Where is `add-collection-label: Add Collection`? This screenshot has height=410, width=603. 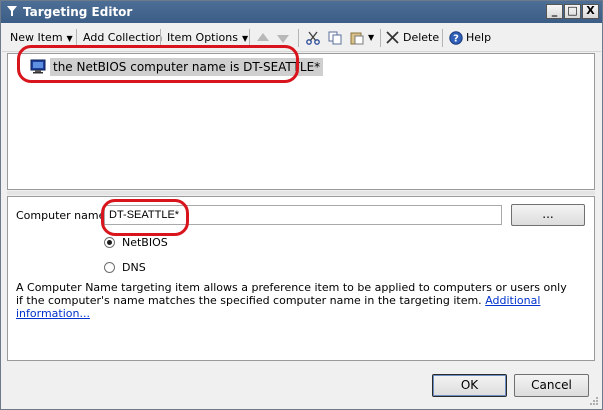 add-collection-label: Add Collection is located at coordinates (123, 37).